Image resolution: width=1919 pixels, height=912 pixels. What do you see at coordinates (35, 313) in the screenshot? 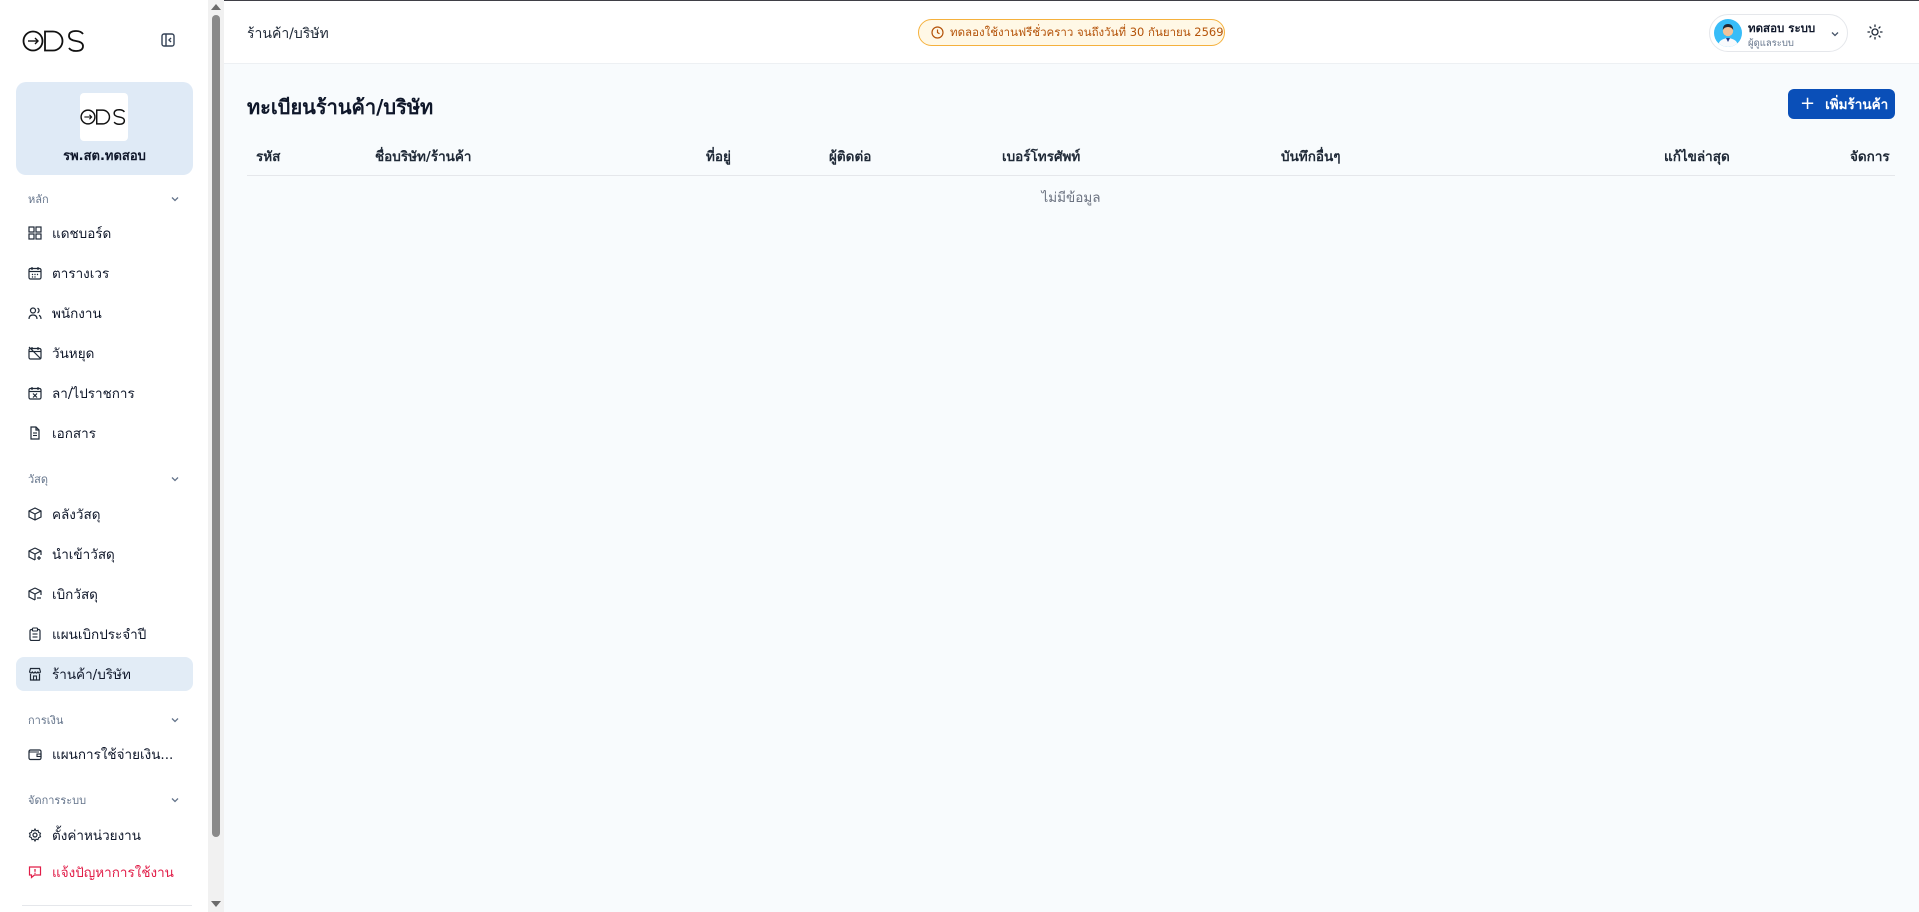
I see `users-icon` at bounding box center [35, 313].